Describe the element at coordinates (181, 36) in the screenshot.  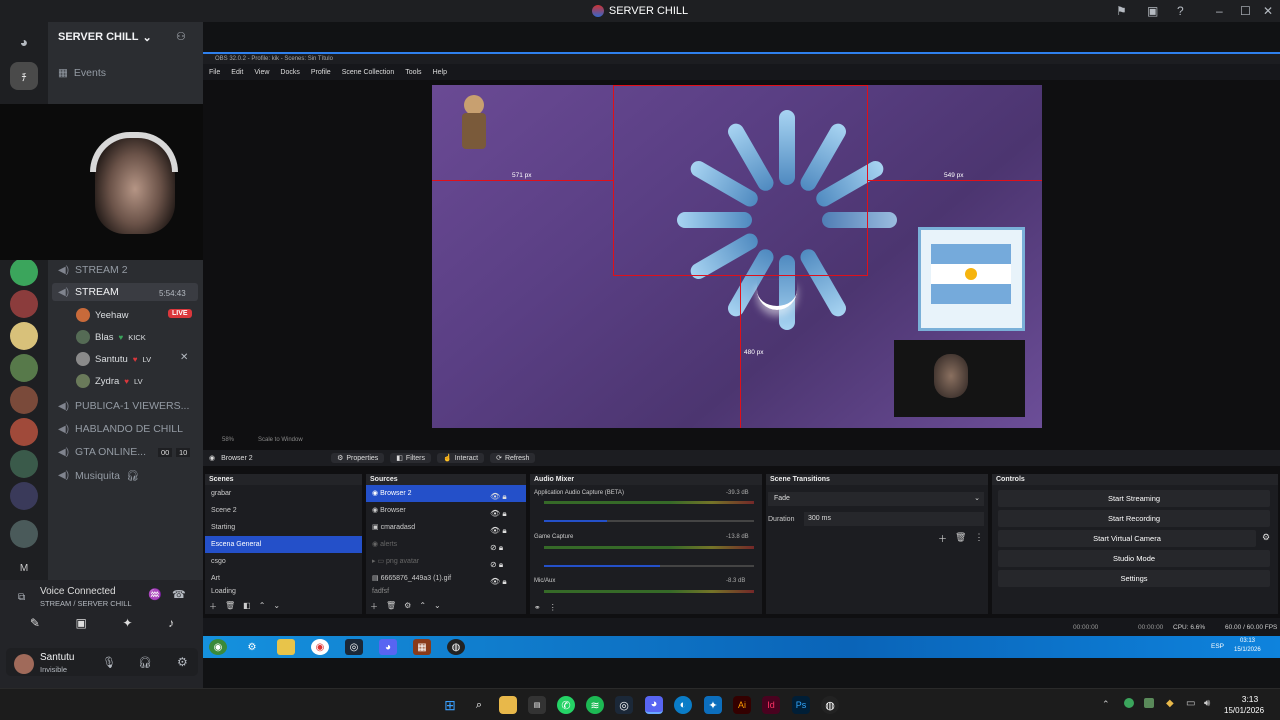
I see `invite-icon: ⚇` at that location.